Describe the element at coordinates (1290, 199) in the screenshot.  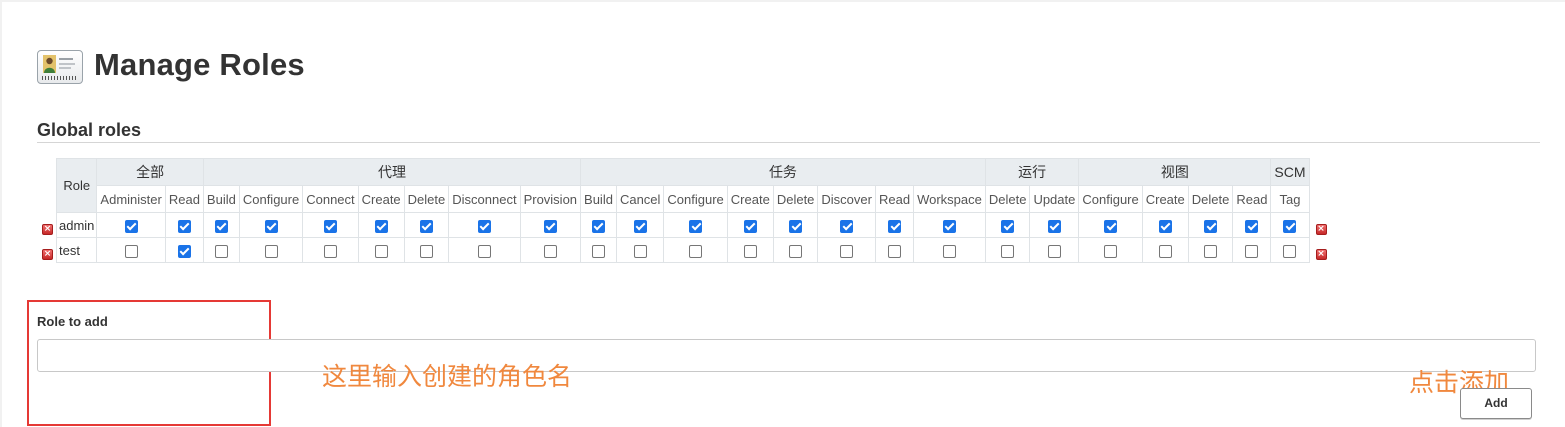
I see `permission-header: Tag` at that location.